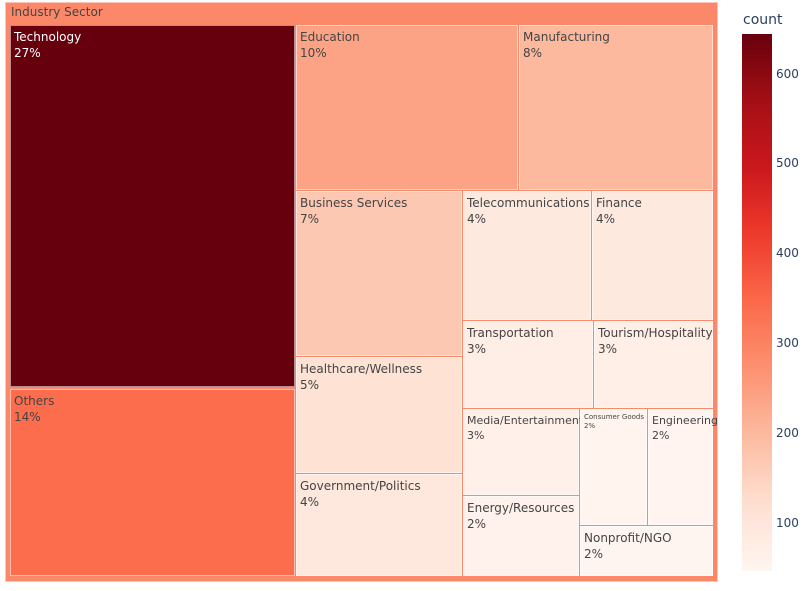  What do you see at coordinates (354, 203) in the screenshot?
I see `tile-name: Business Services` at bounding box center [354, 203].